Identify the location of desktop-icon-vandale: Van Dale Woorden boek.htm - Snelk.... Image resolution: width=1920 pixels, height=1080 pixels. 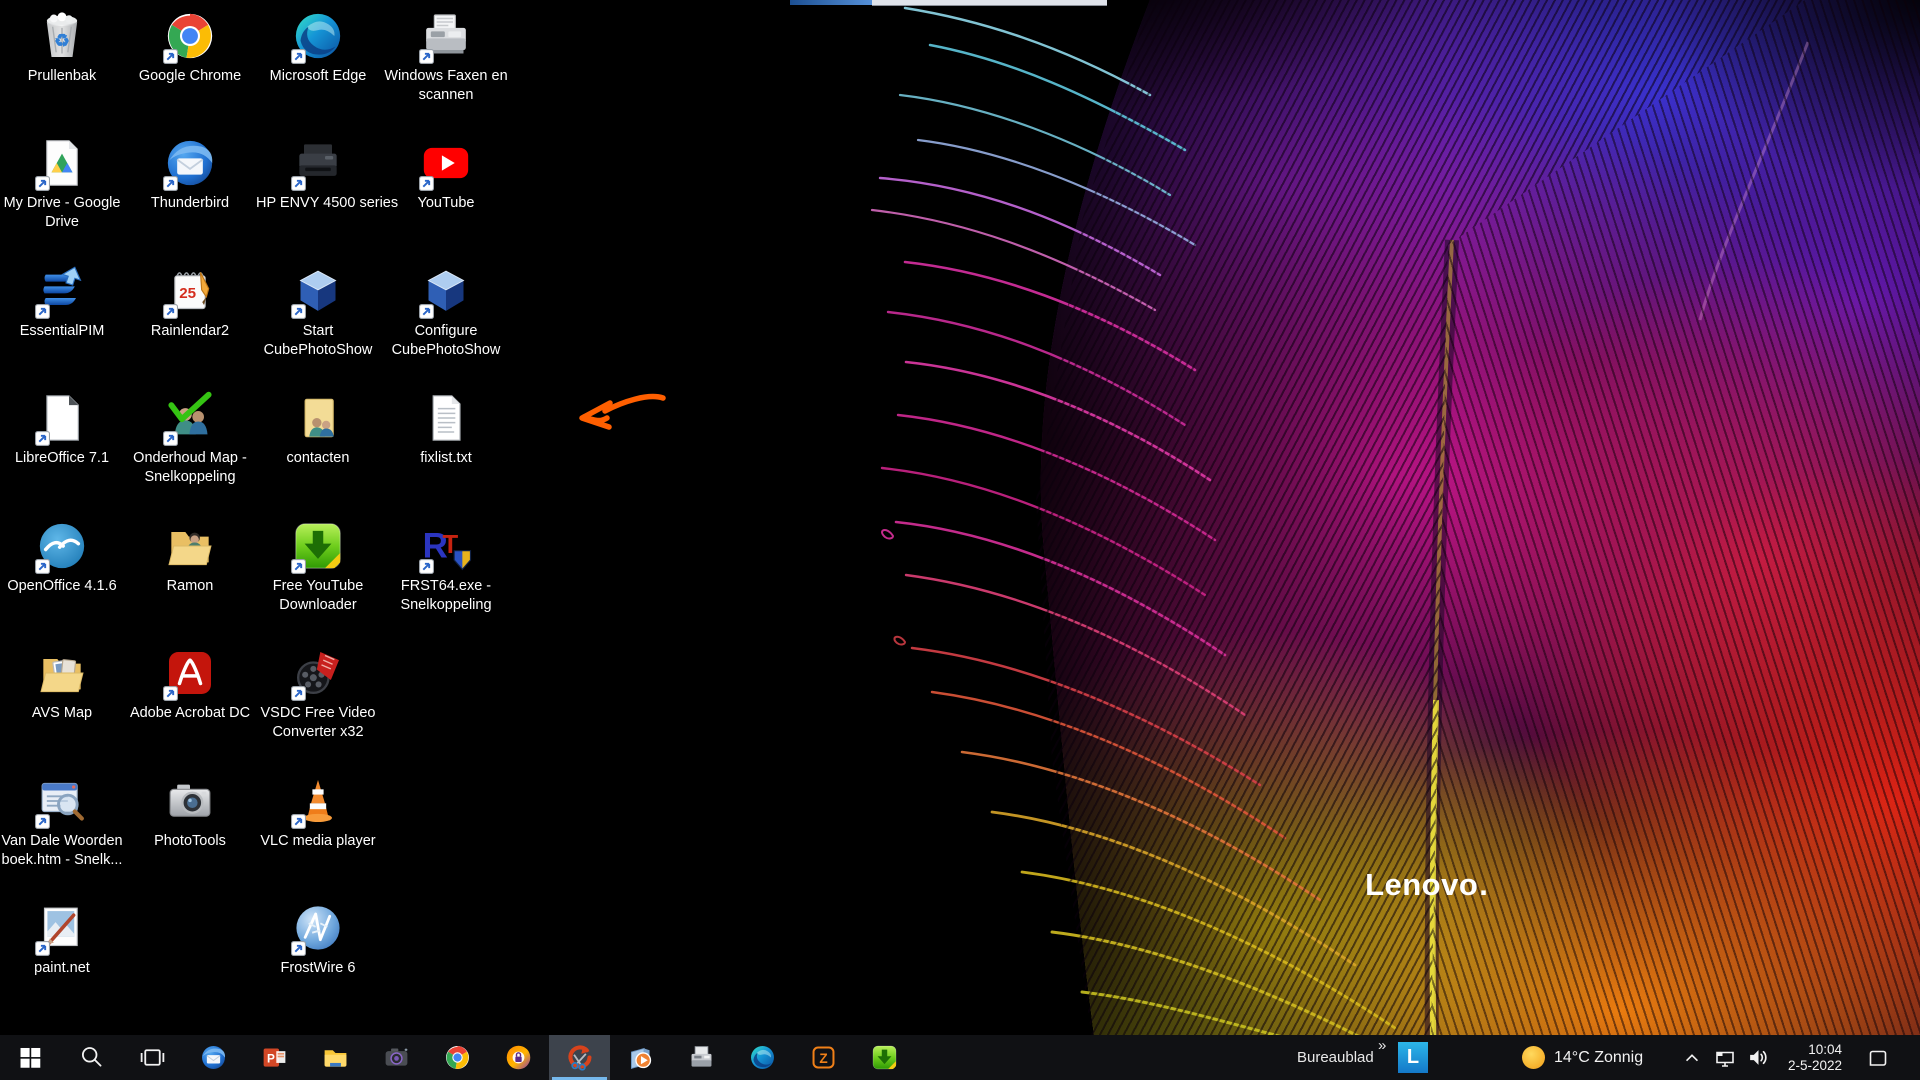
(62, 821).